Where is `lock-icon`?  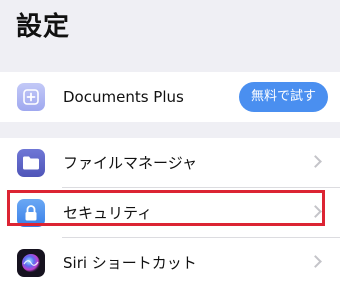 lock-icon is located at coordinates (31, 213).